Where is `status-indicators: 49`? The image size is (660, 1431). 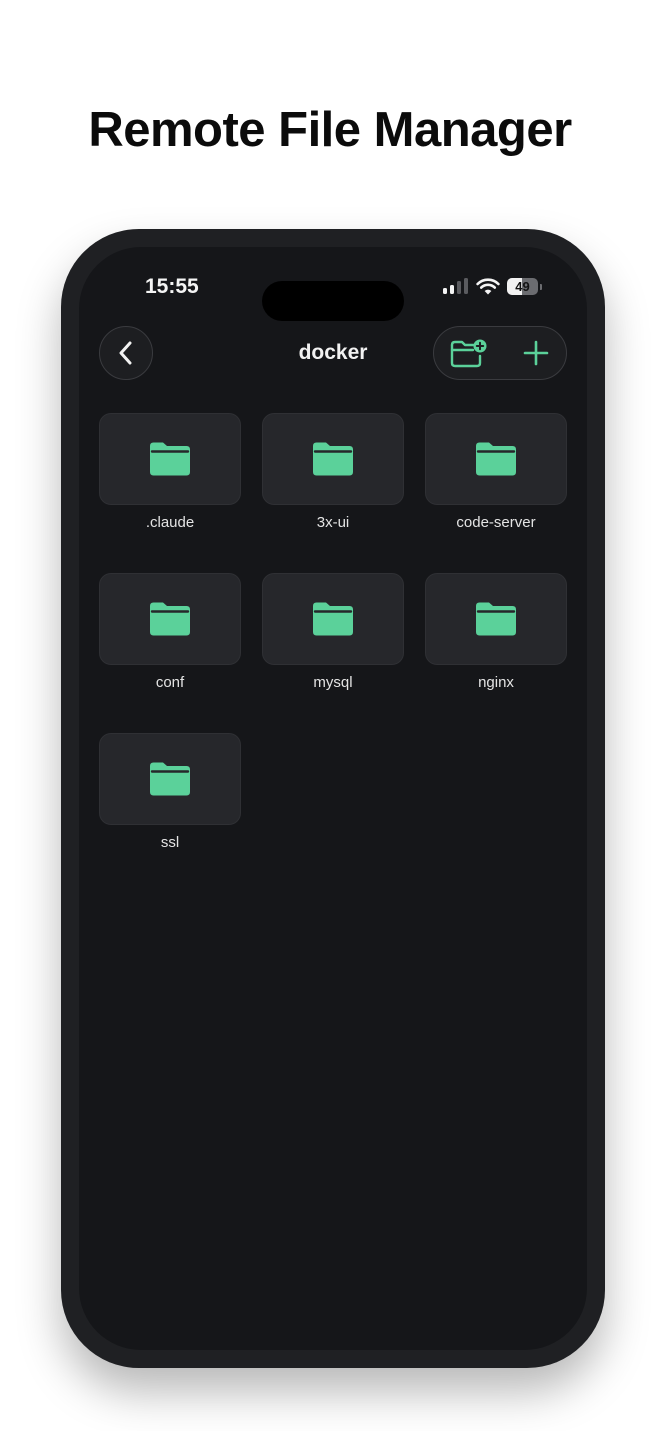
status-indicators: 49 is located at coordinates (493, 287).